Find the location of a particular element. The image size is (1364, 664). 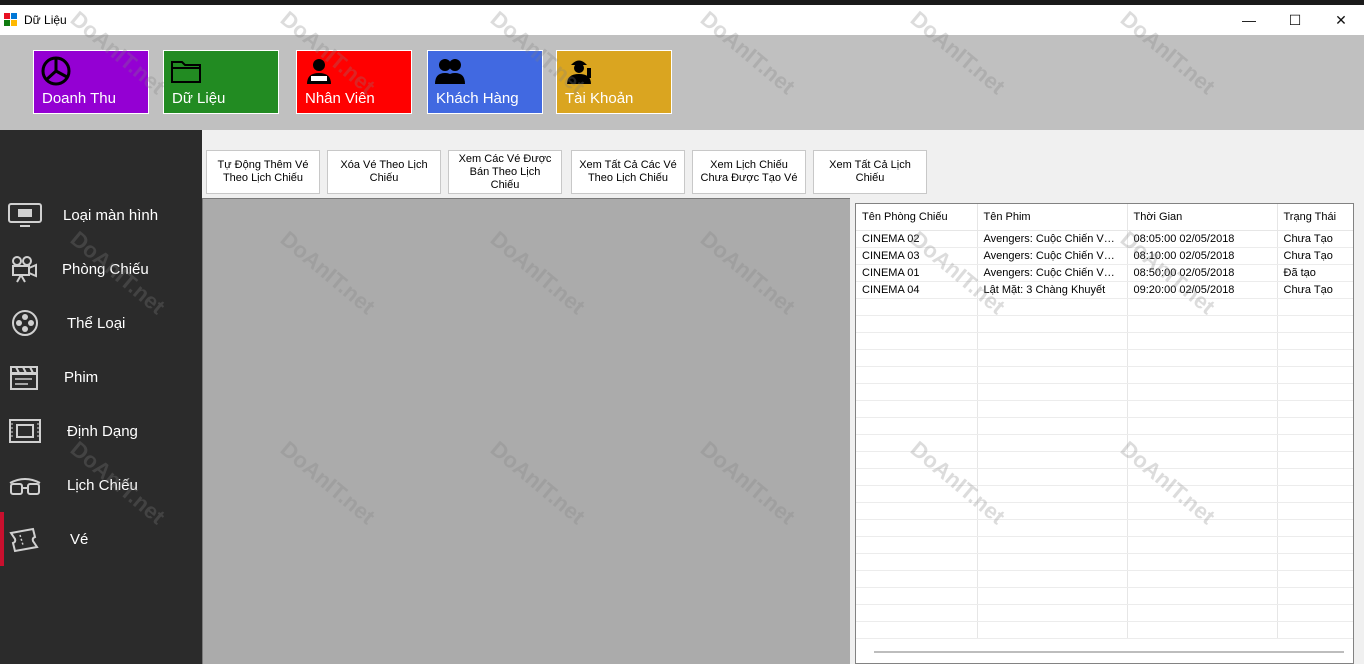

auto-add-tickets-button: Tự Động Thêm Vé Theo Lịch Chiếu is located at coordinates (263, 172).